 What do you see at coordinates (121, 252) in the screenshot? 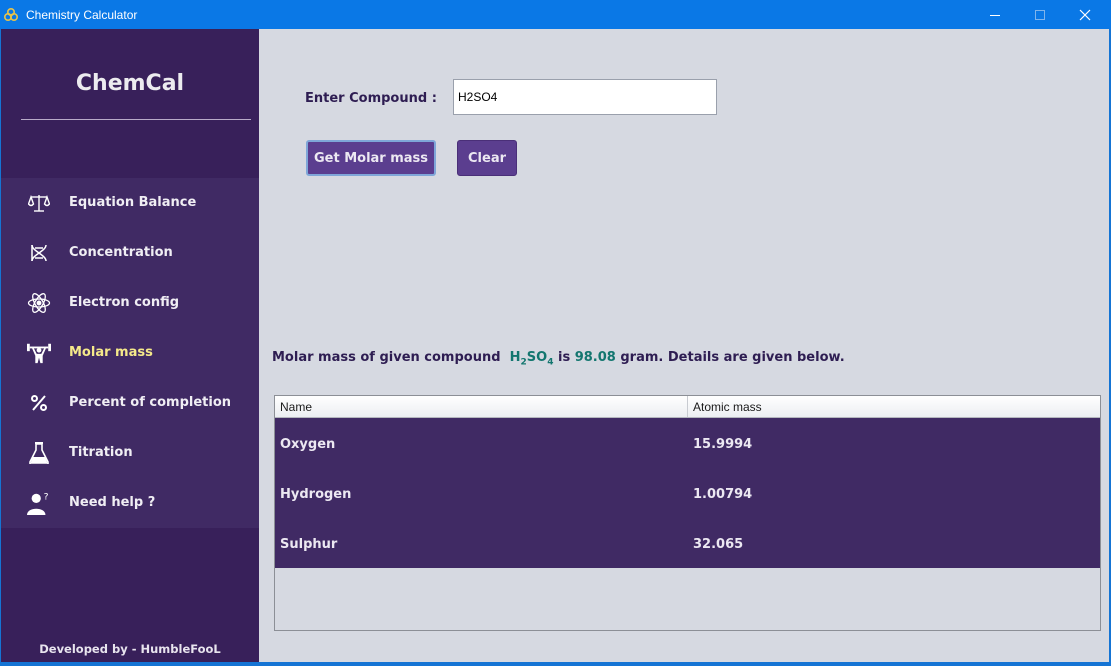
I see `sidebar-item-label: Concentration` at bounding box center [121, 252].